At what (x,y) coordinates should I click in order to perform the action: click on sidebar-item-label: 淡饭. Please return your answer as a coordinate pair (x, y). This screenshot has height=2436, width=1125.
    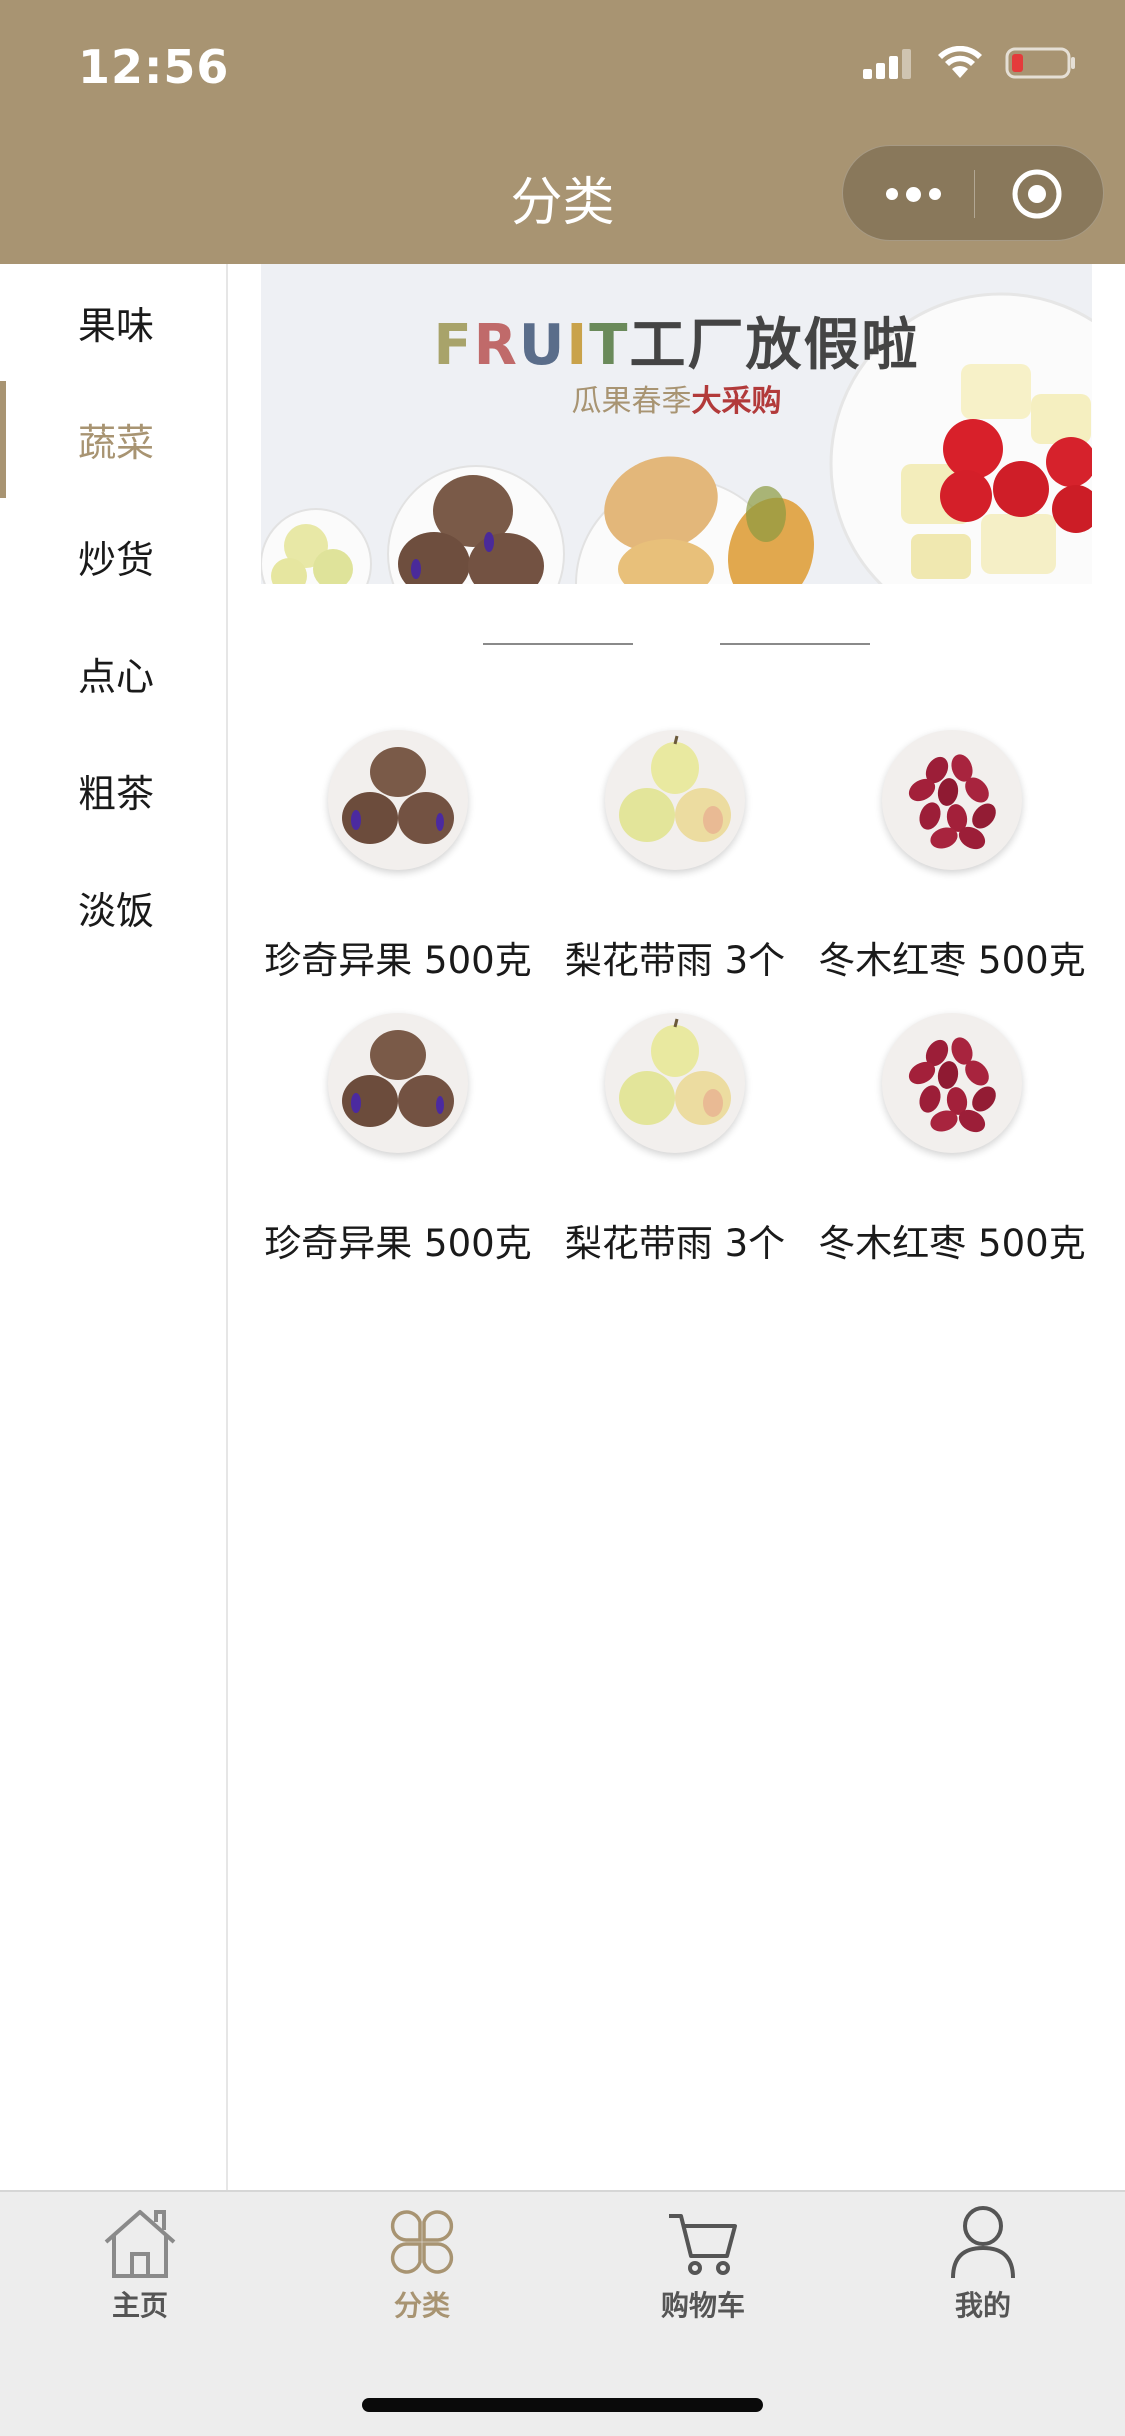
    Looking at the image, I should click on (116, 911).